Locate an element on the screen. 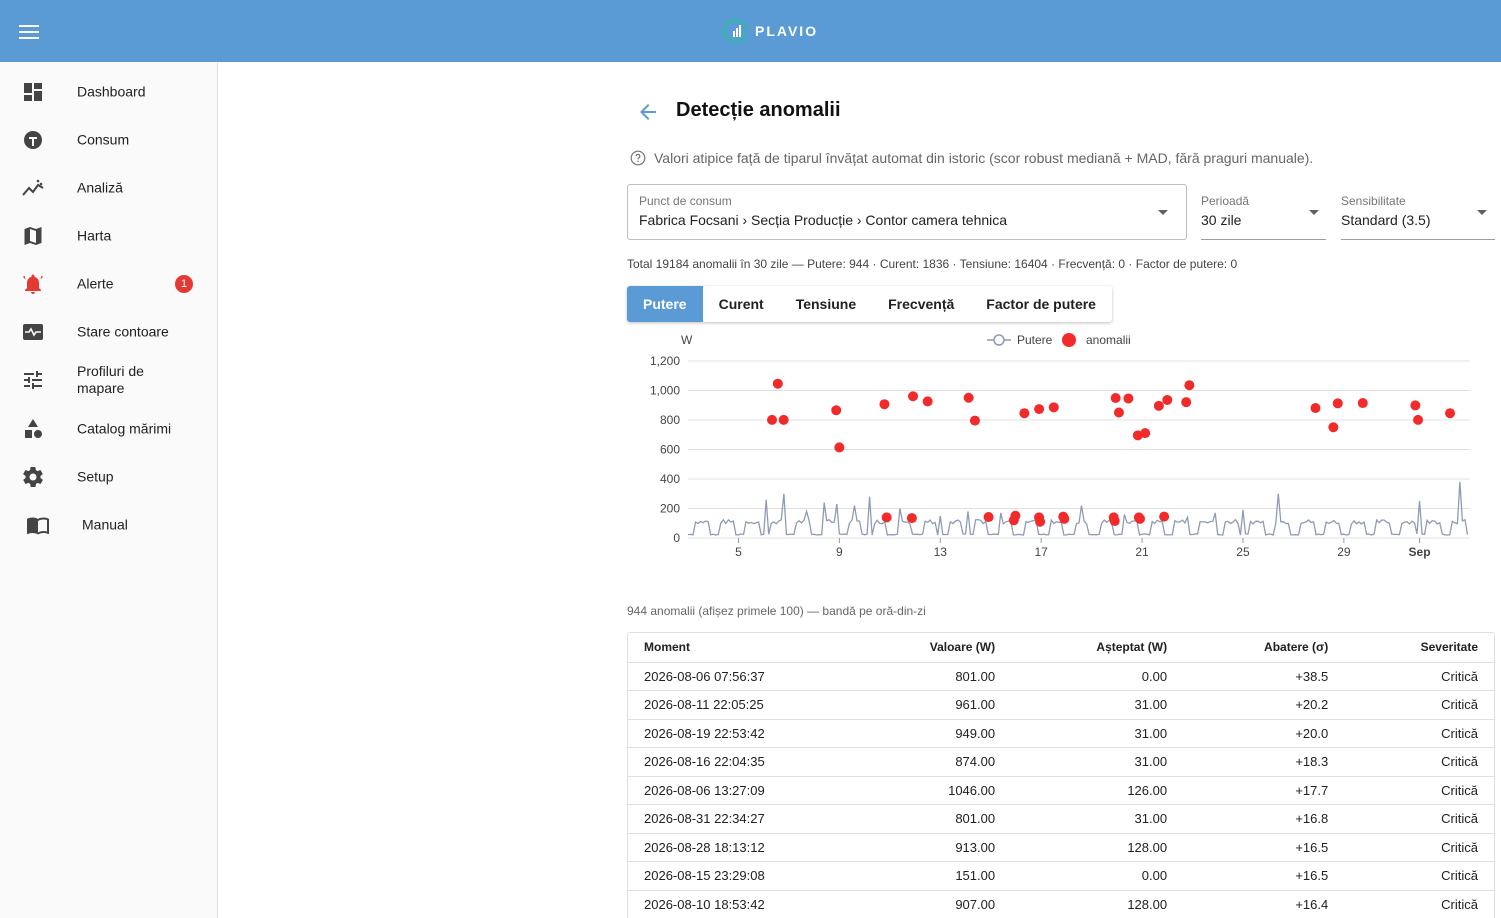 The width and height of the screenshot is (1501, 918). sidebar-item-alerte: Alerte 1 is located at coordinates (108, 284).